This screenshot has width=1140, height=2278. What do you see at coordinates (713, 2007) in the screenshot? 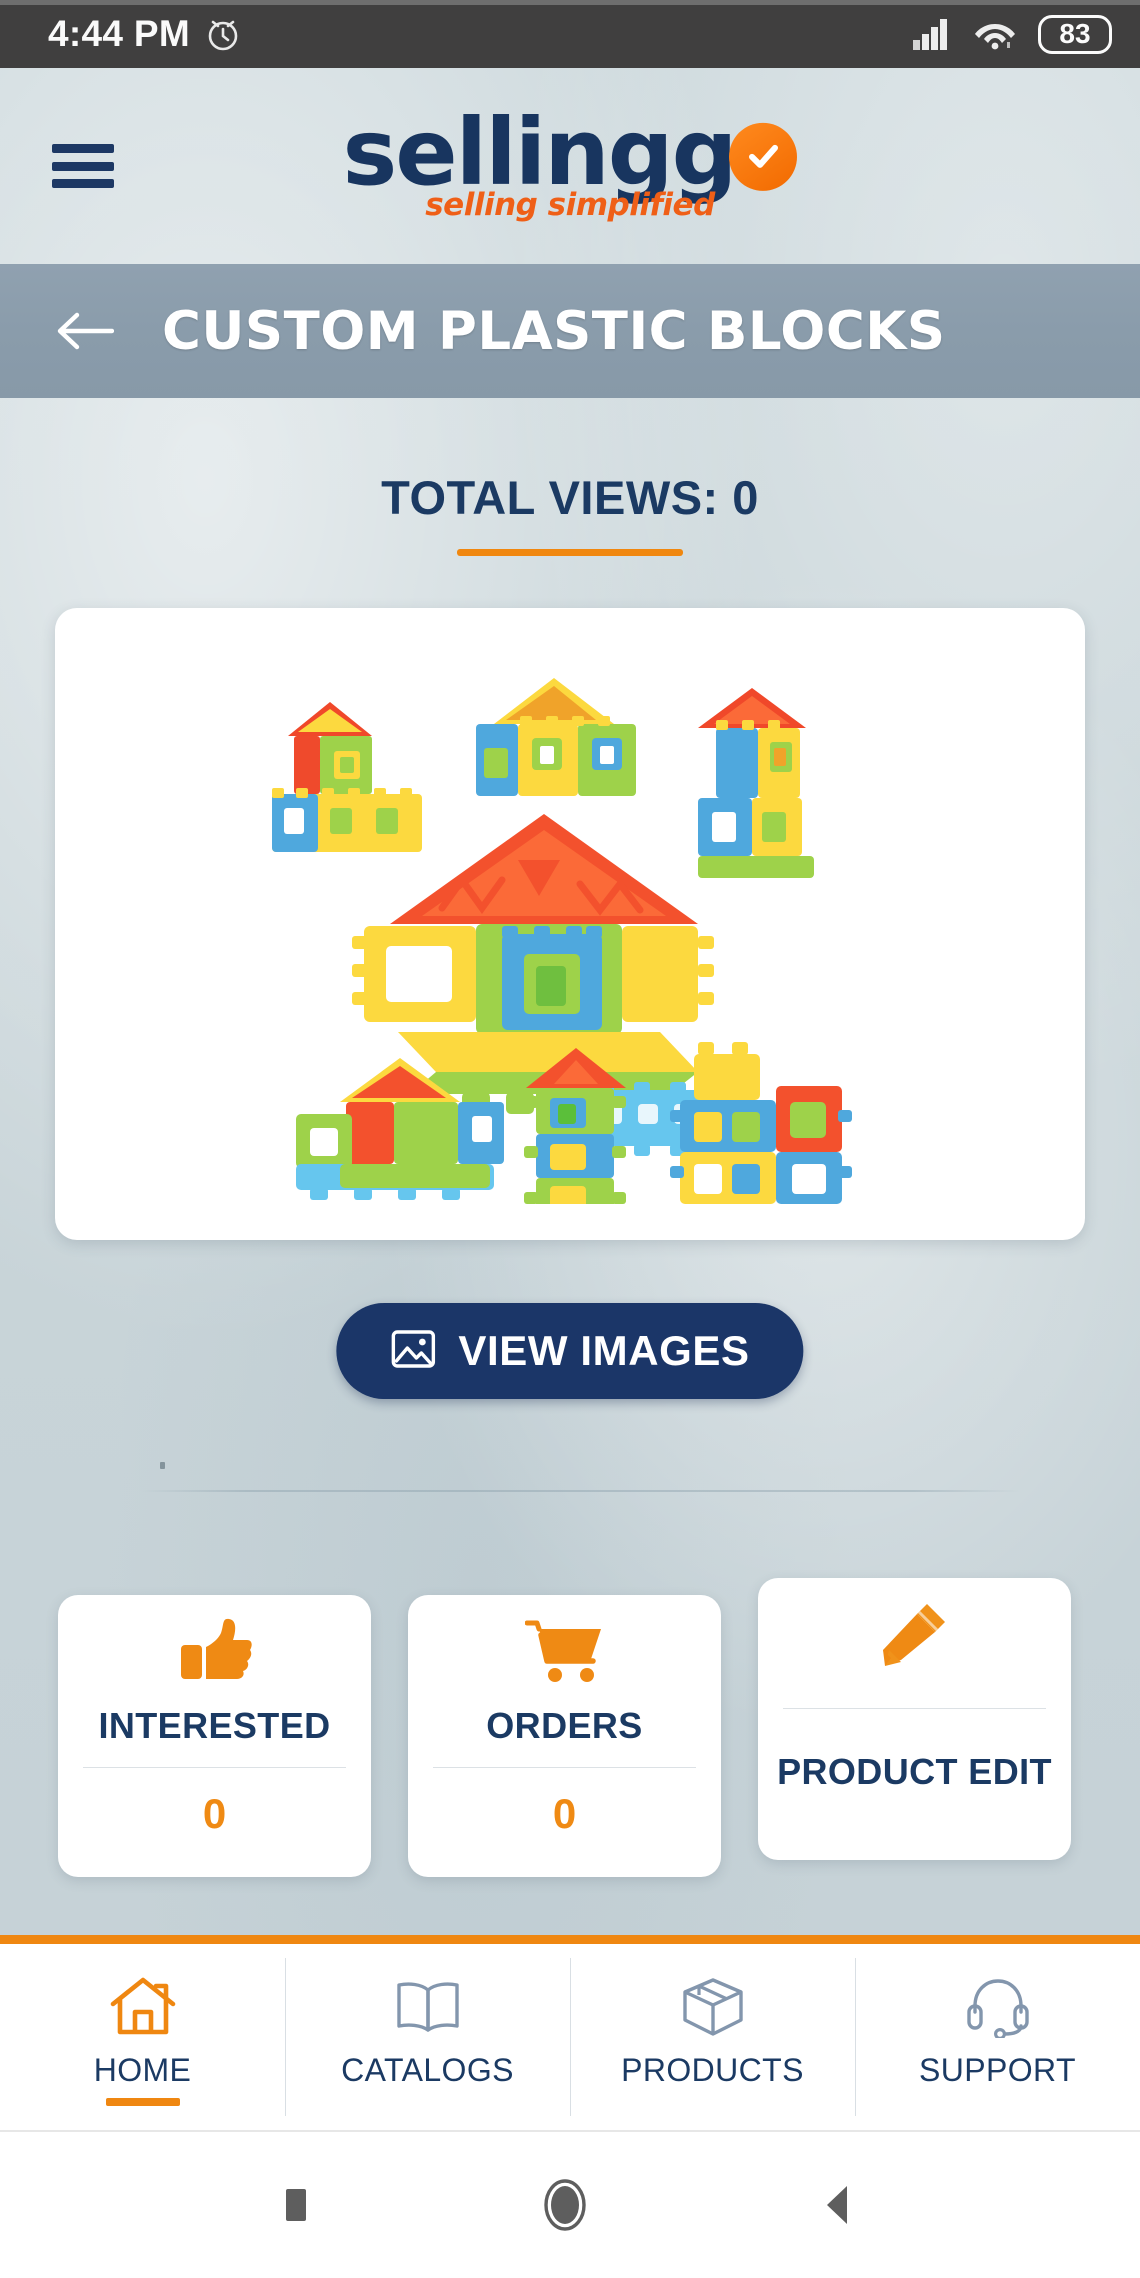
I see `box-icon` at bounding box center [713, 2007].